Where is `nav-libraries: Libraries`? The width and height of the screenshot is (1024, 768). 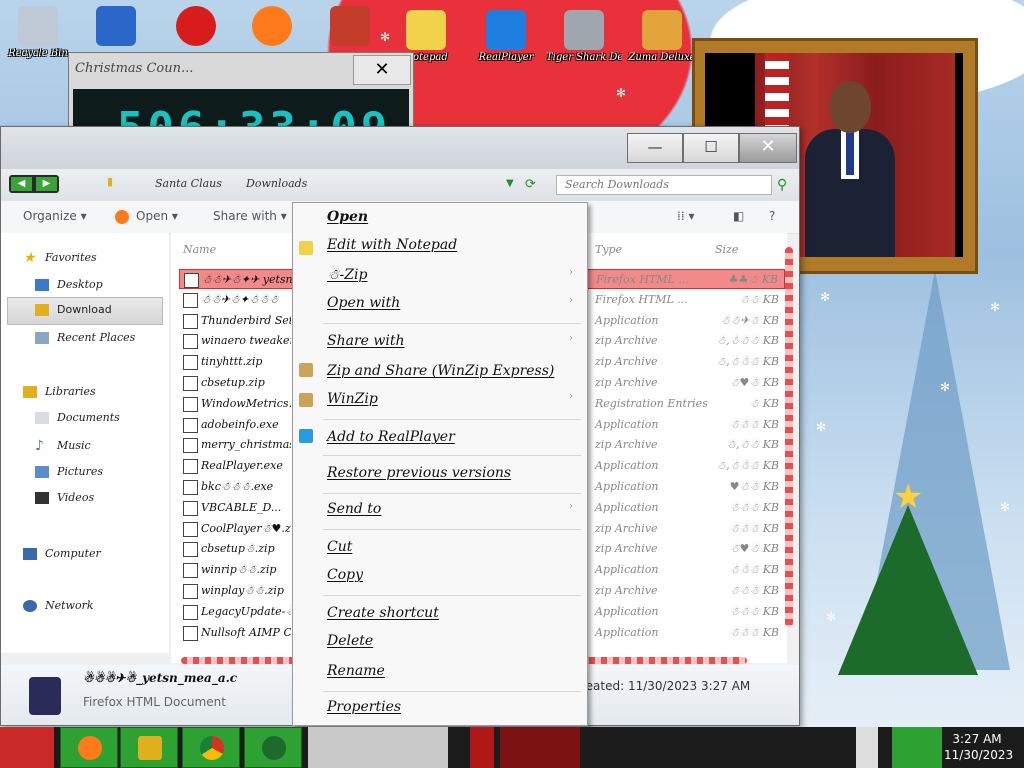
nav-libraries: Libraries is located at coordinates (59, 391).